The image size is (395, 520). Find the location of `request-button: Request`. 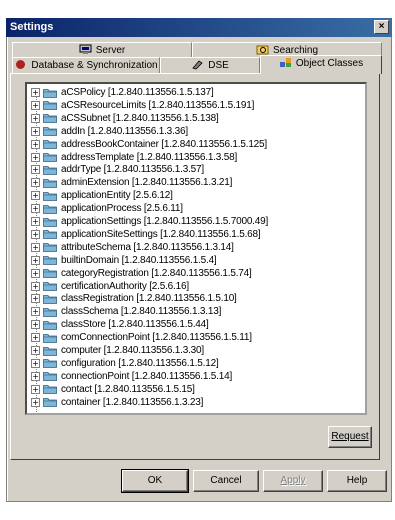

request-button: Request is located at coordinates (350, 437).